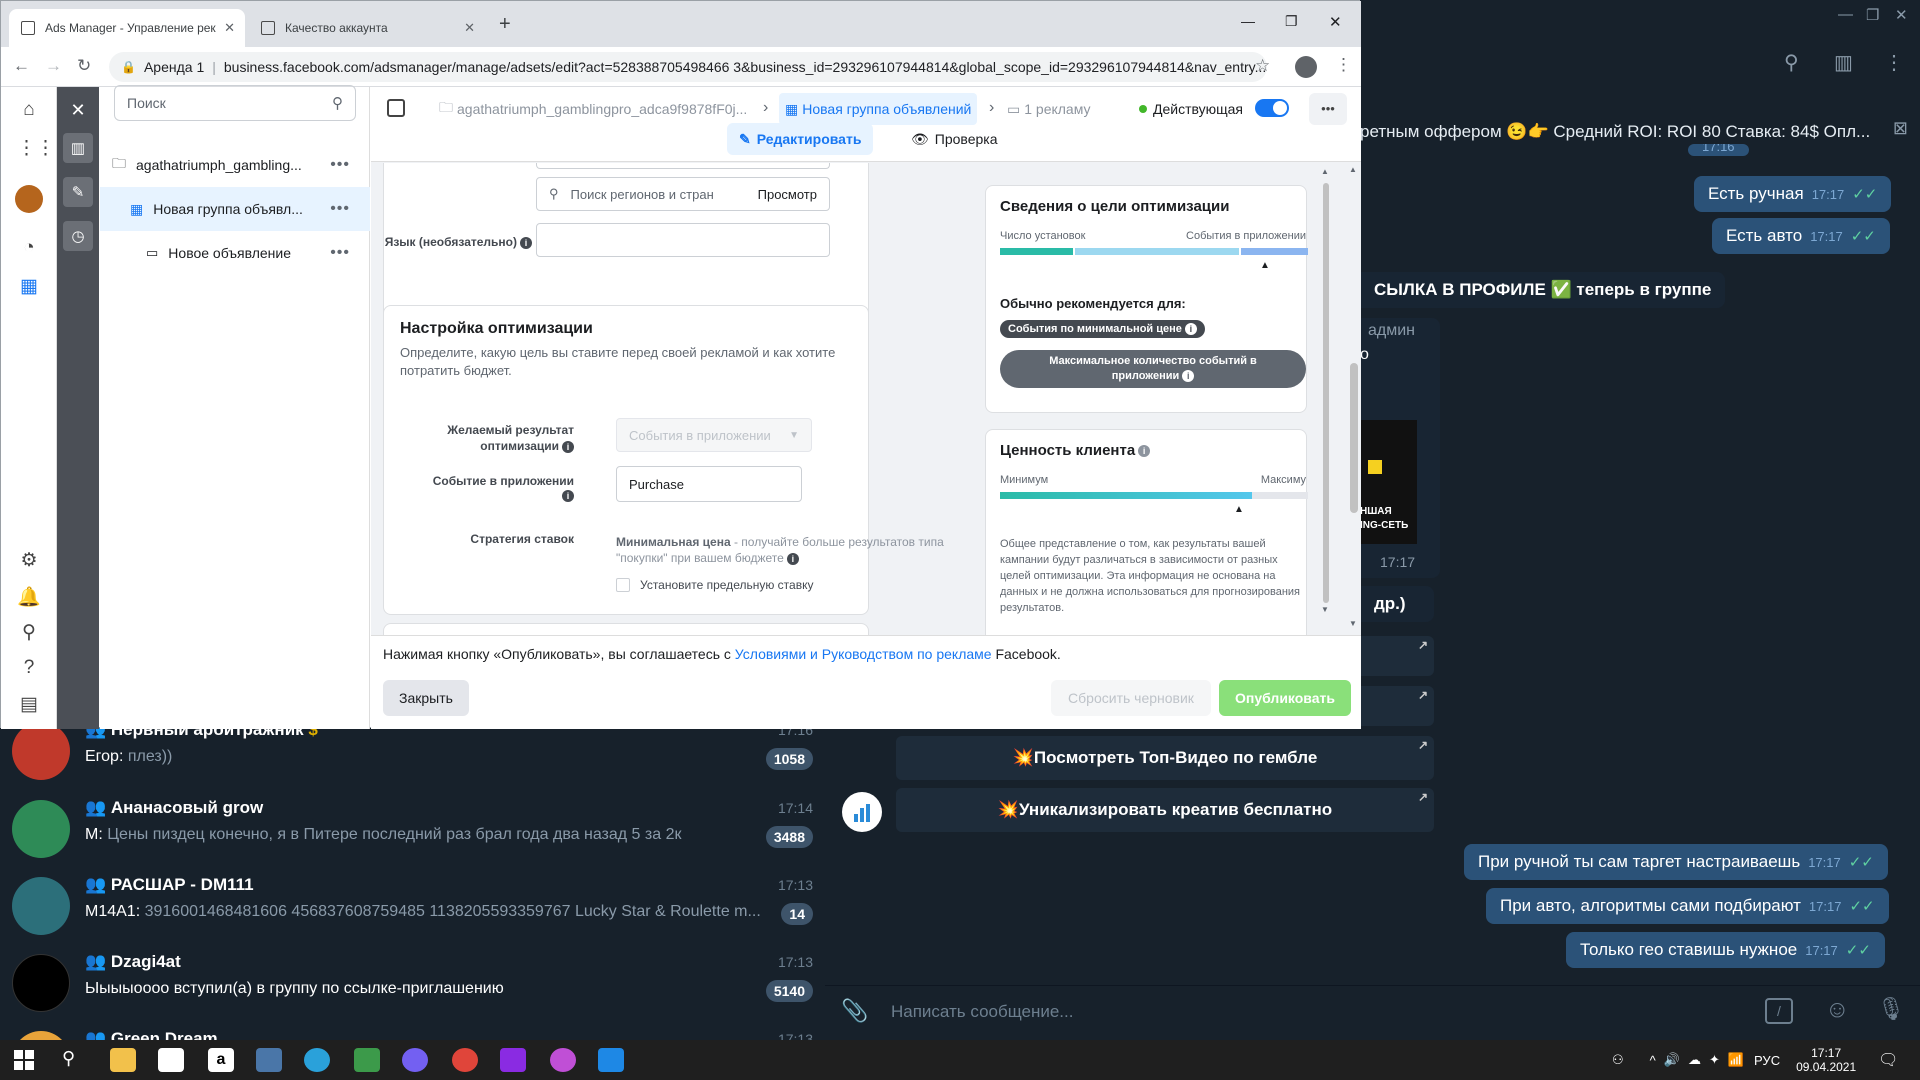 The image size is (1920, 1080). Describe the element at coordinates (1891, 1009) in the screenshot. I see `mic-icon: 🎙` at that location.